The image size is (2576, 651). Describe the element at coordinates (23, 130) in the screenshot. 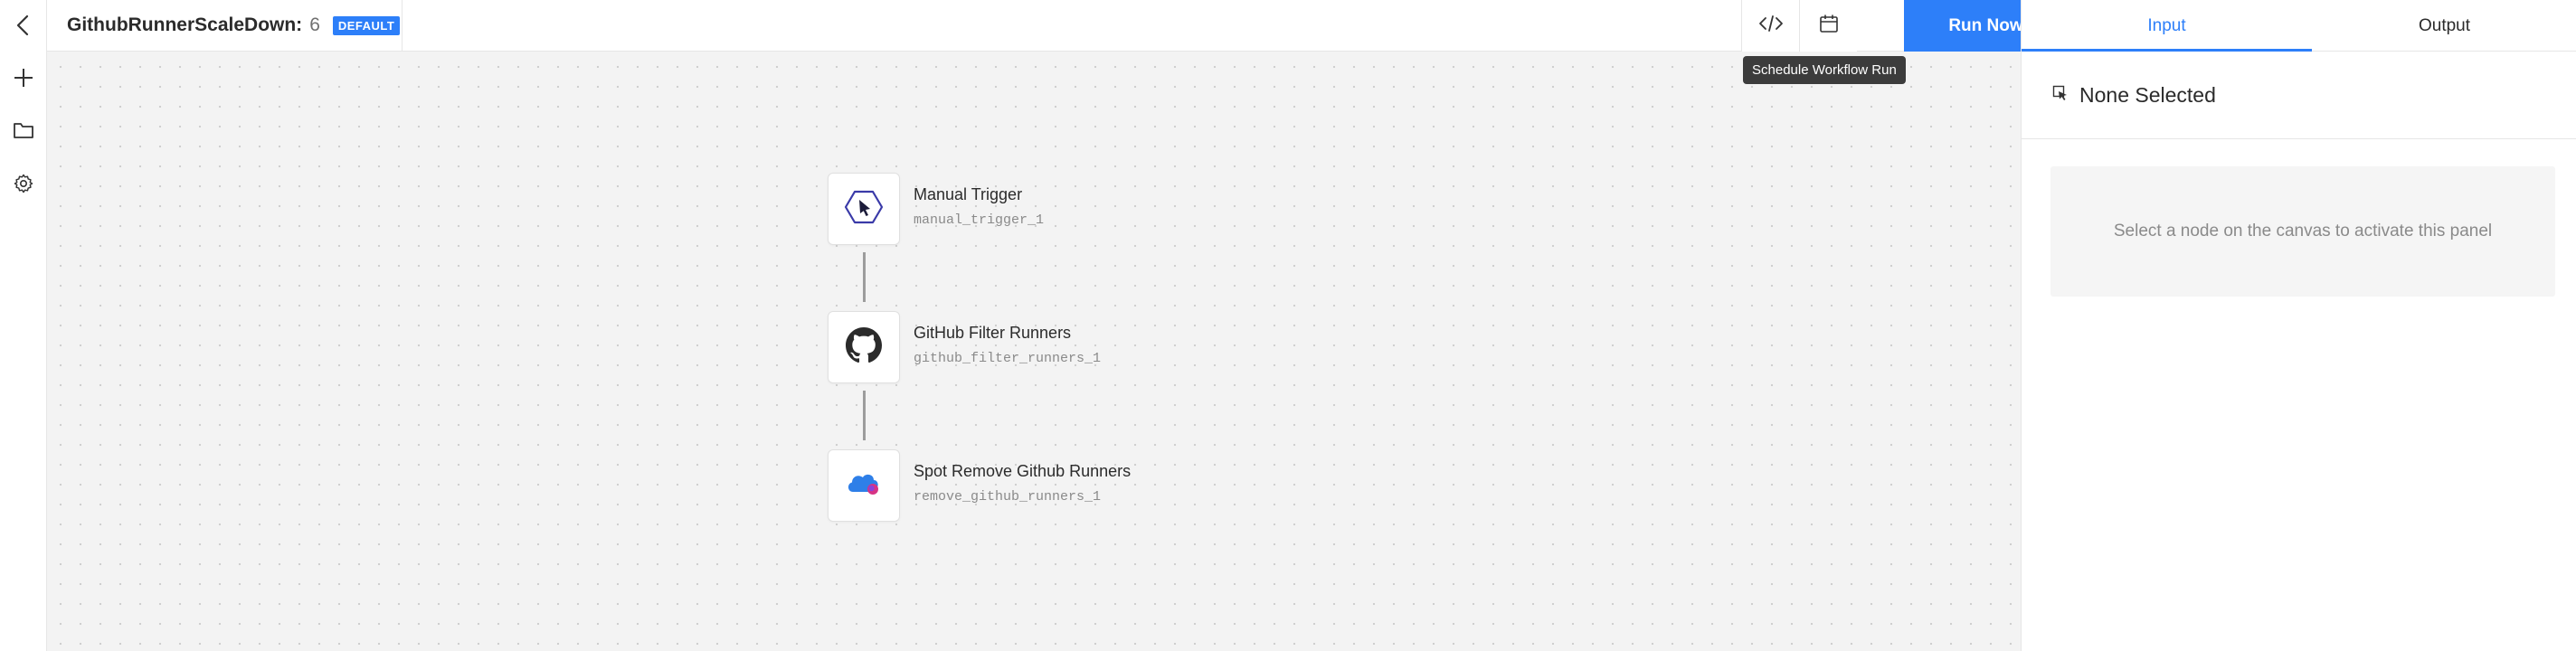

I see `folder-icon` at that location.